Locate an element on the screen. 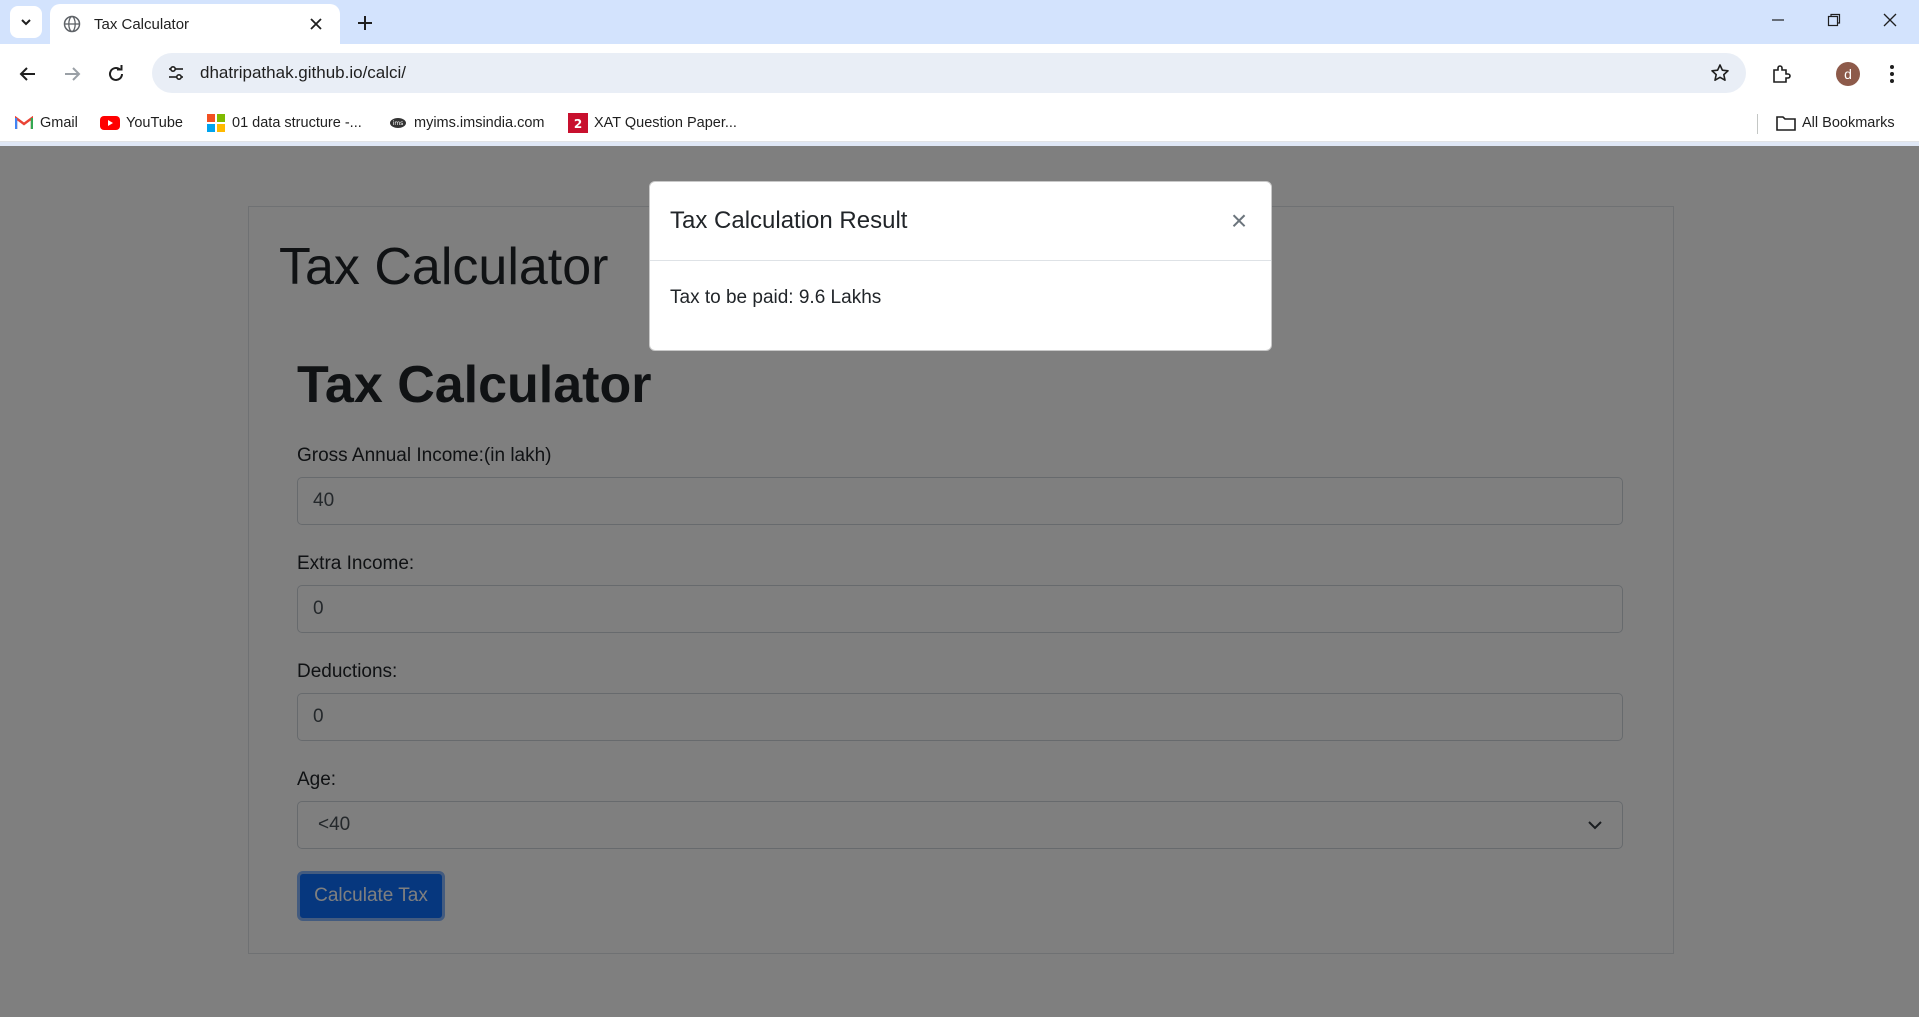 The image size is (1919, 1017). close-window-button is located at coordinates (1890, 20).